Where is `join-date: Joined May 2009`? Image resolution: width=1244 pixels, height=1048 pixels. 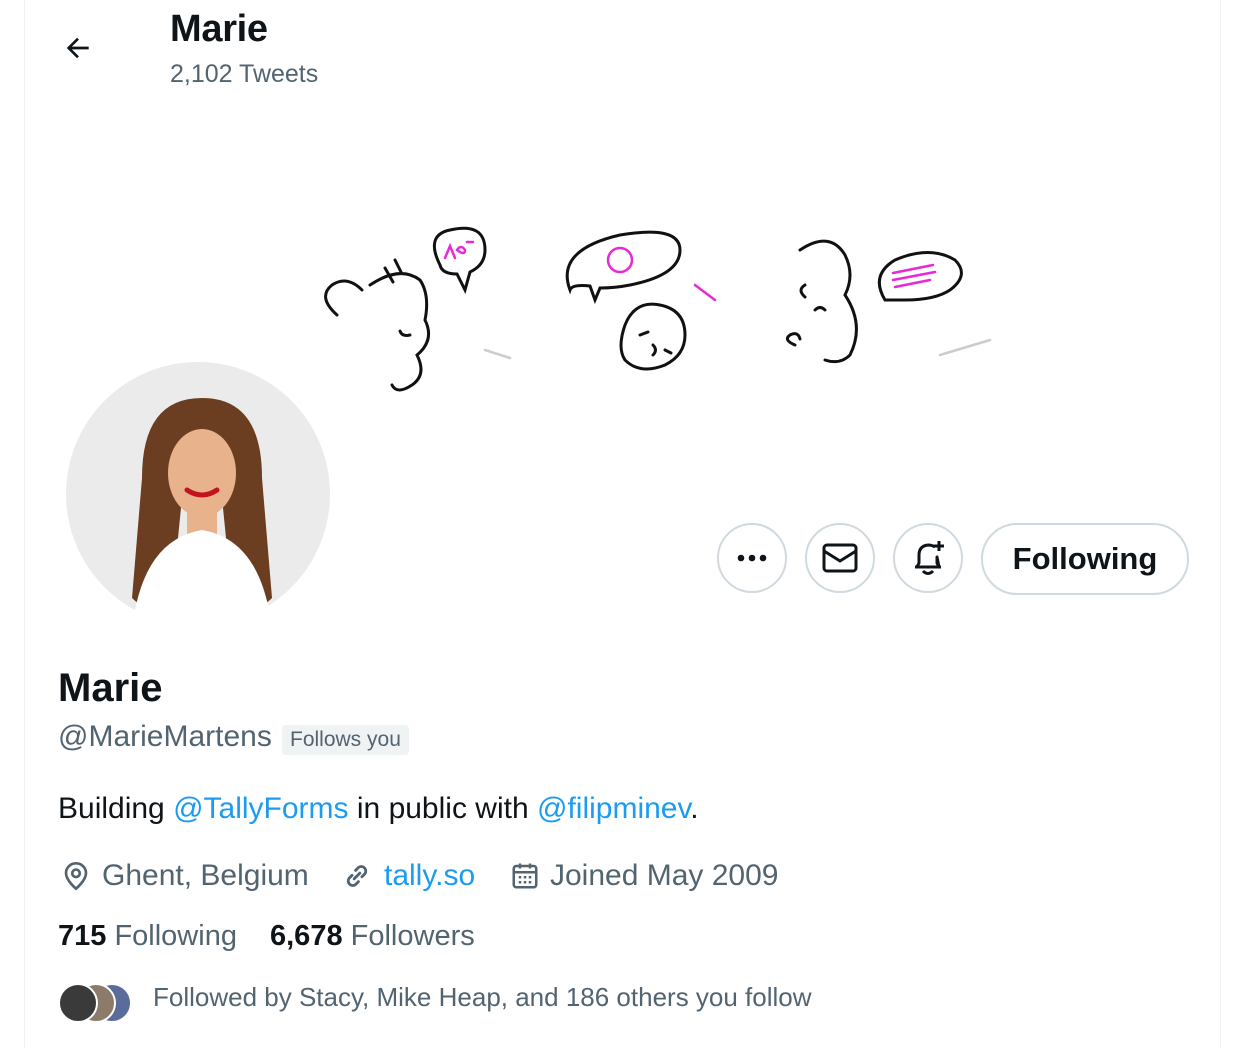
join-date: Joined May 2009 is located at coordinates (644, 876).